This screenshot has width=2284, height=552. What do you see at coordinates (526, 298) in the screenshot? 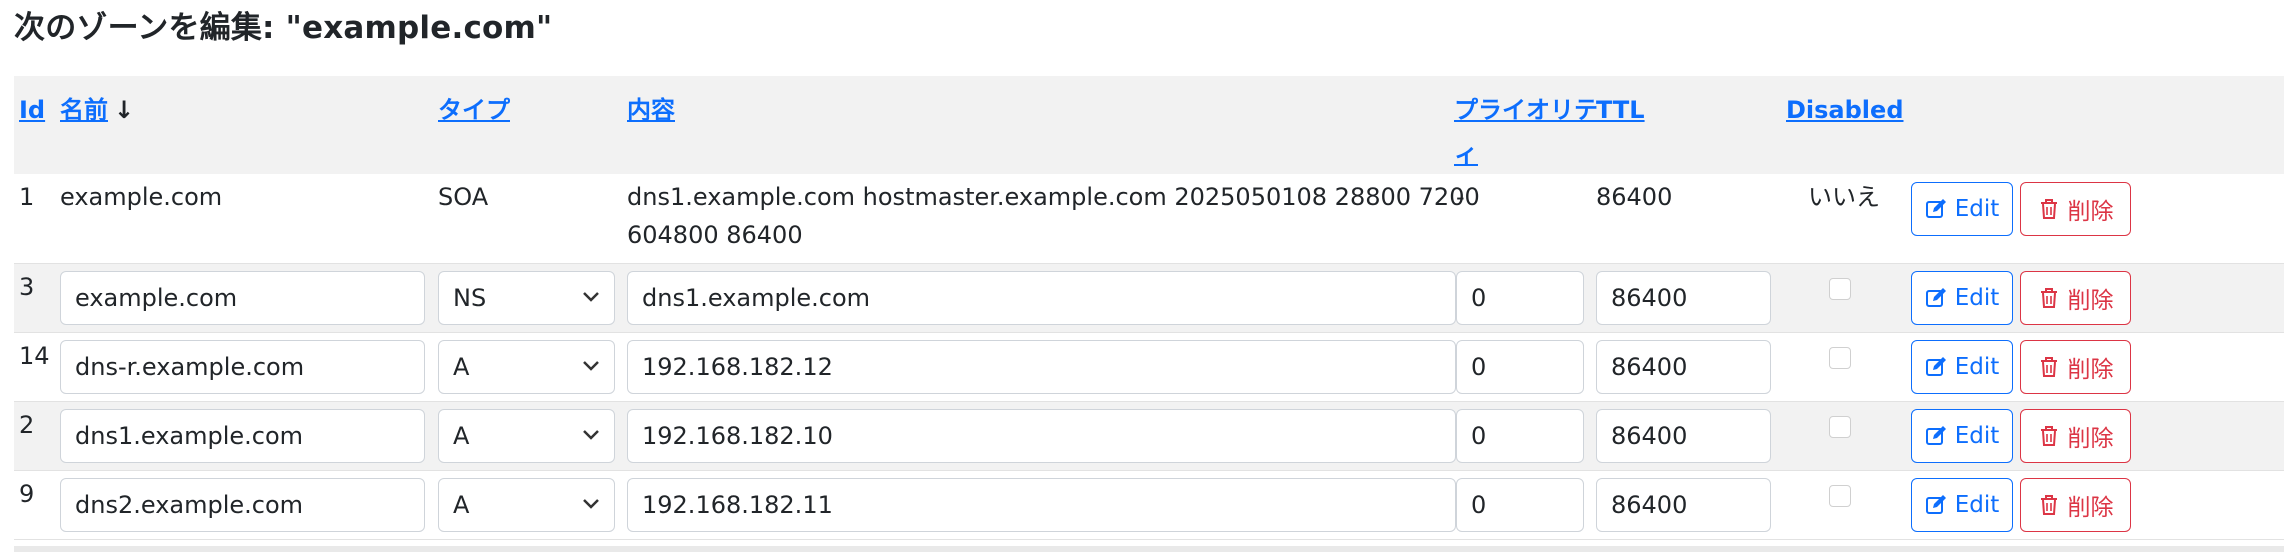
I see `type-select: NS` at bounding box center [526, 298].